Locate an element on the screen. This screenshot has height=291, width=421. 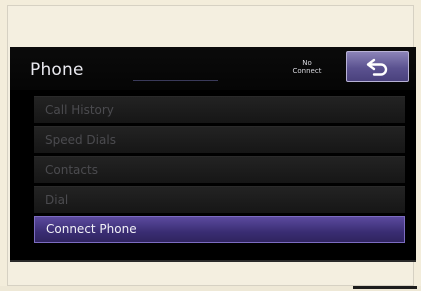
menu-item-contacts: Contacts is located at coordinates (219, 169).